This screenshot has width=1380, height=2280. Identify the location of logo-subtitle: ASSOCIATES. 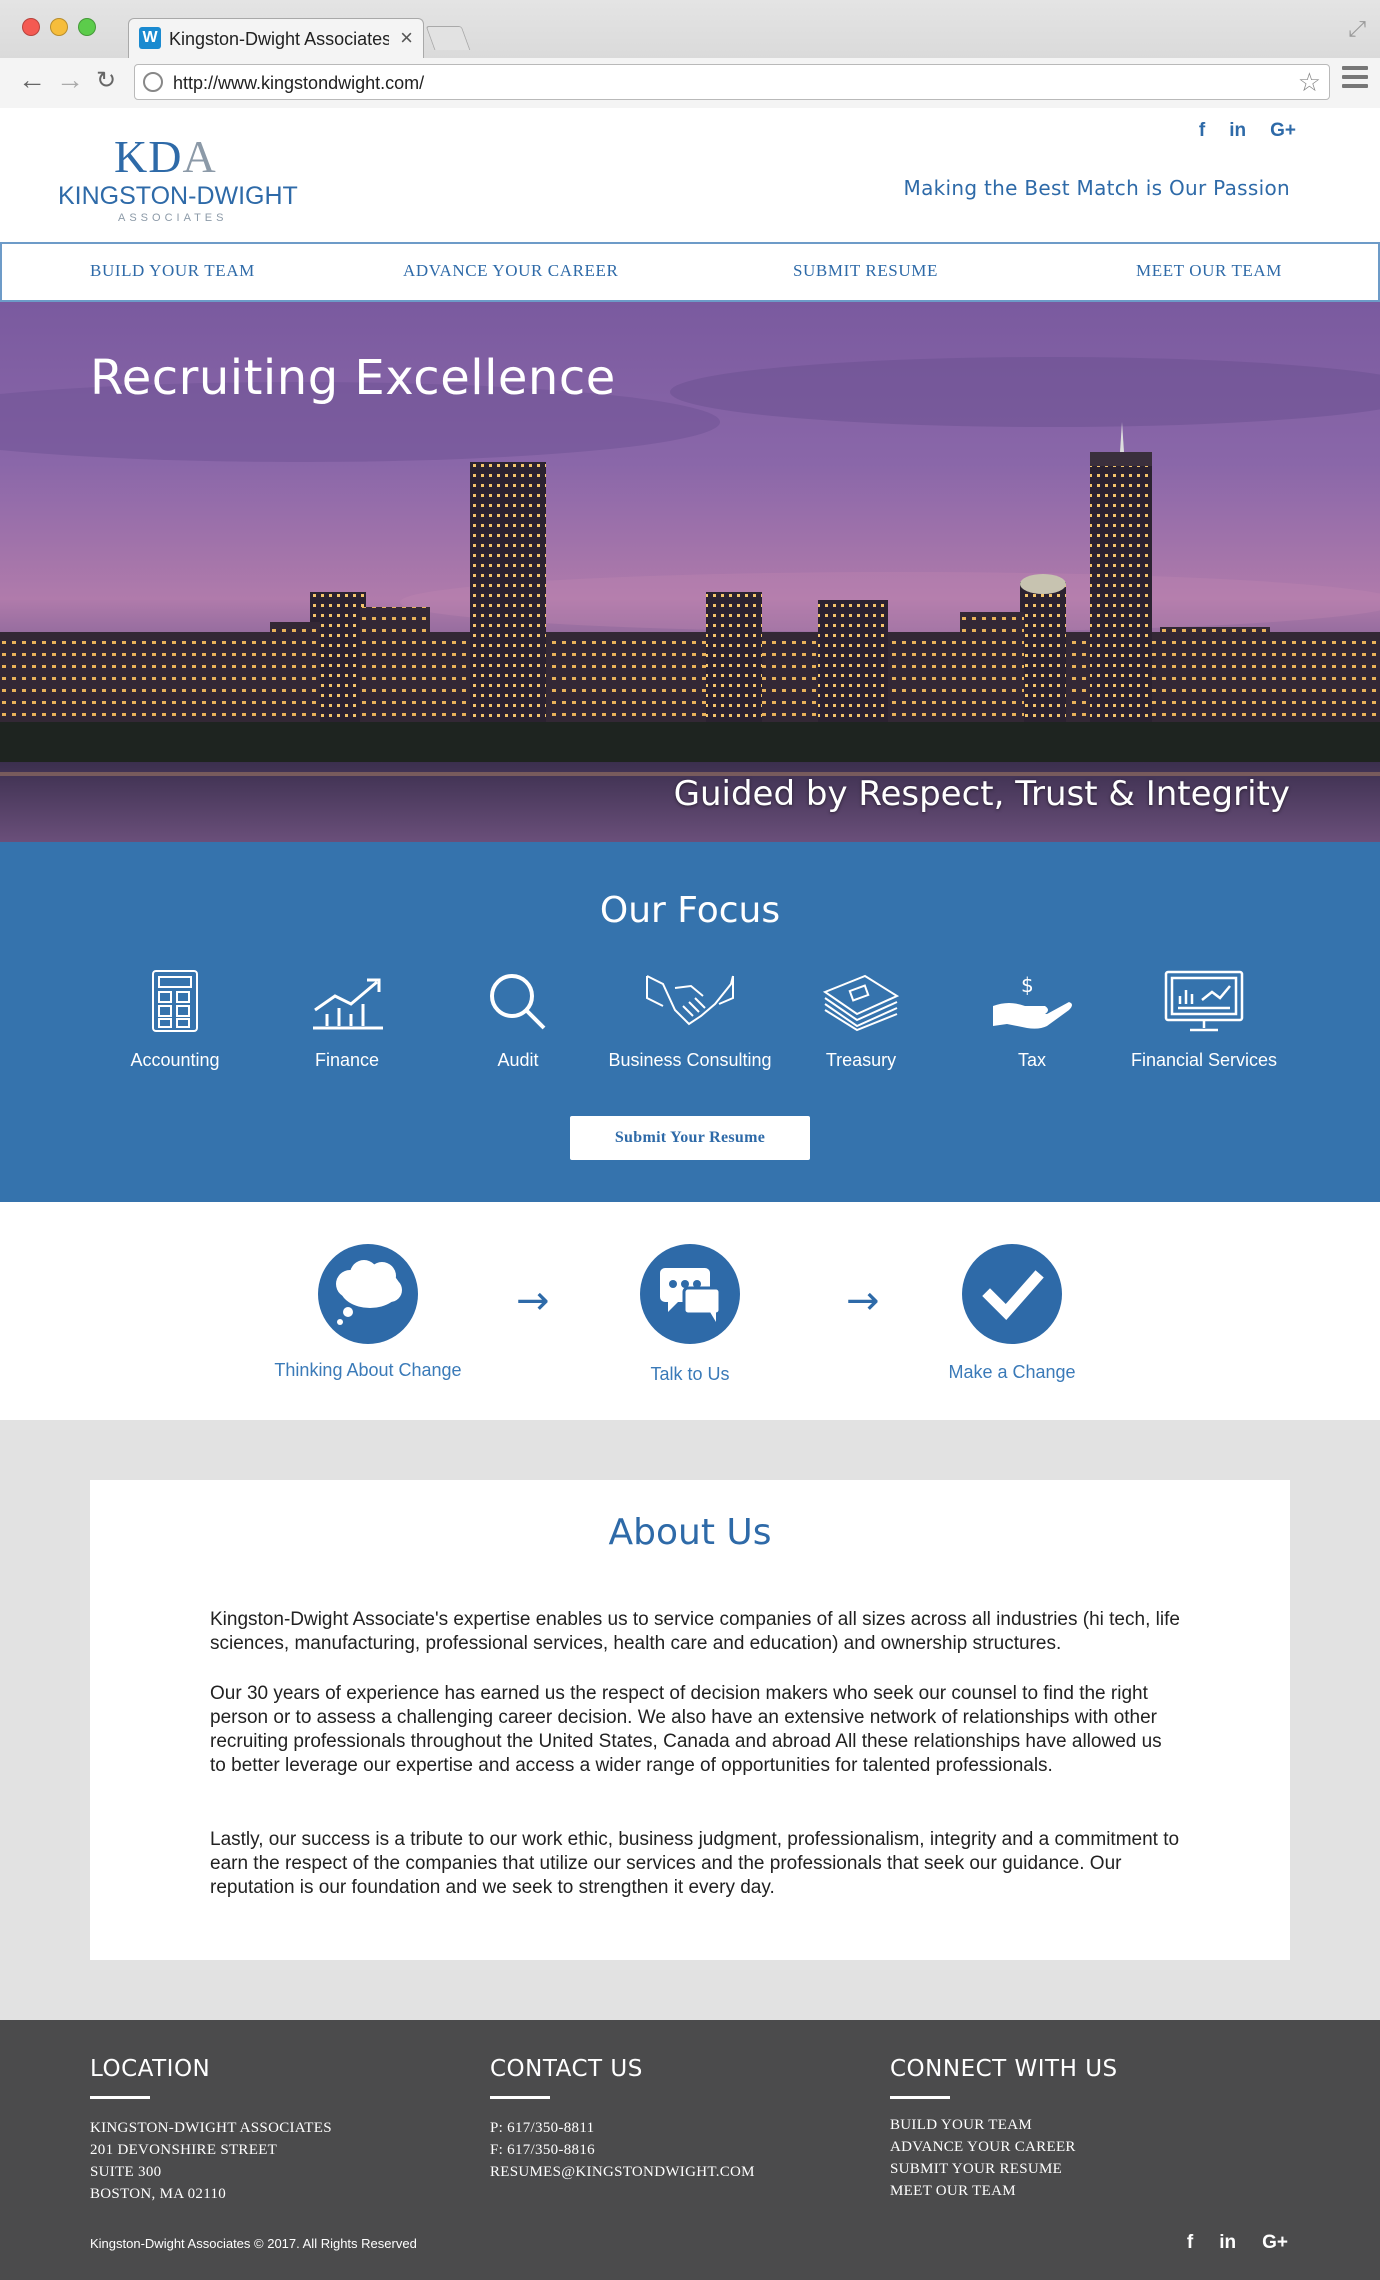
(173, 218).